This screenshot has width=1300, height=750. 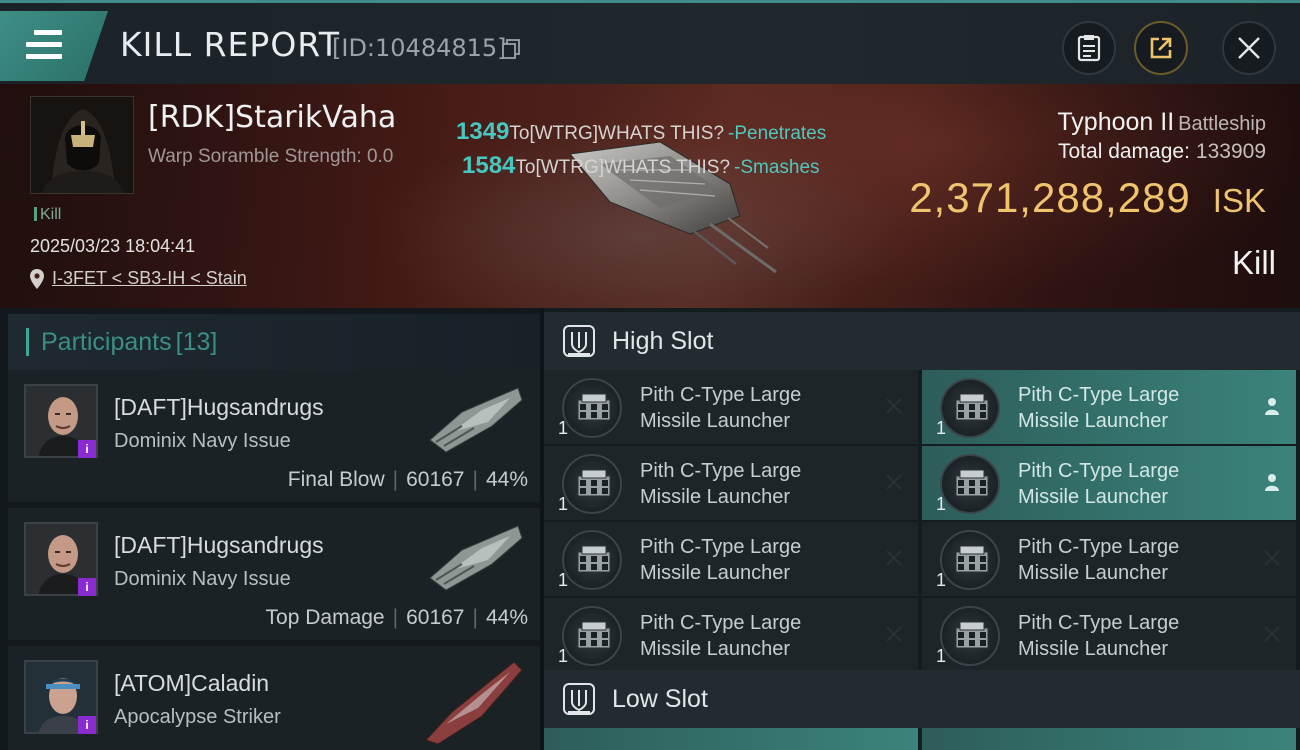 I want to click on ship-name: Typhoon II, so click(x=1115, y=122).